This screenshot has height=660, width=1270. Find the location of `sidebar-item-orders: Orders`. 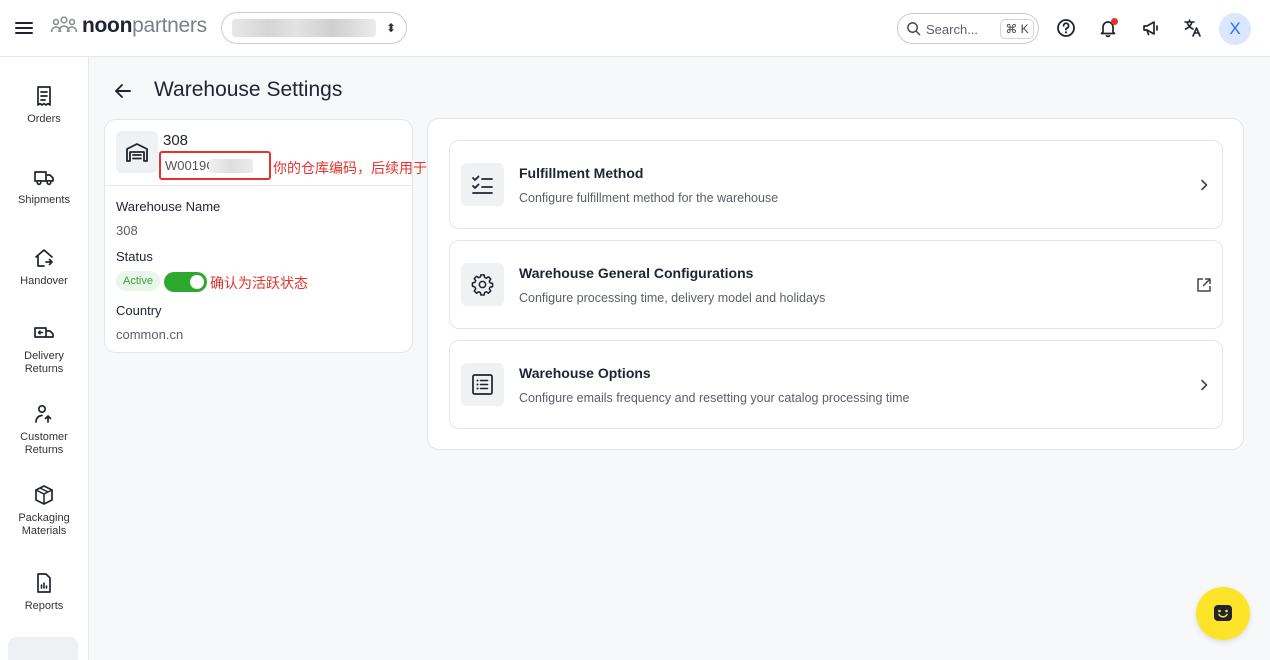

sidebar-item-orders: Orders is located at coordinates (44, 105).